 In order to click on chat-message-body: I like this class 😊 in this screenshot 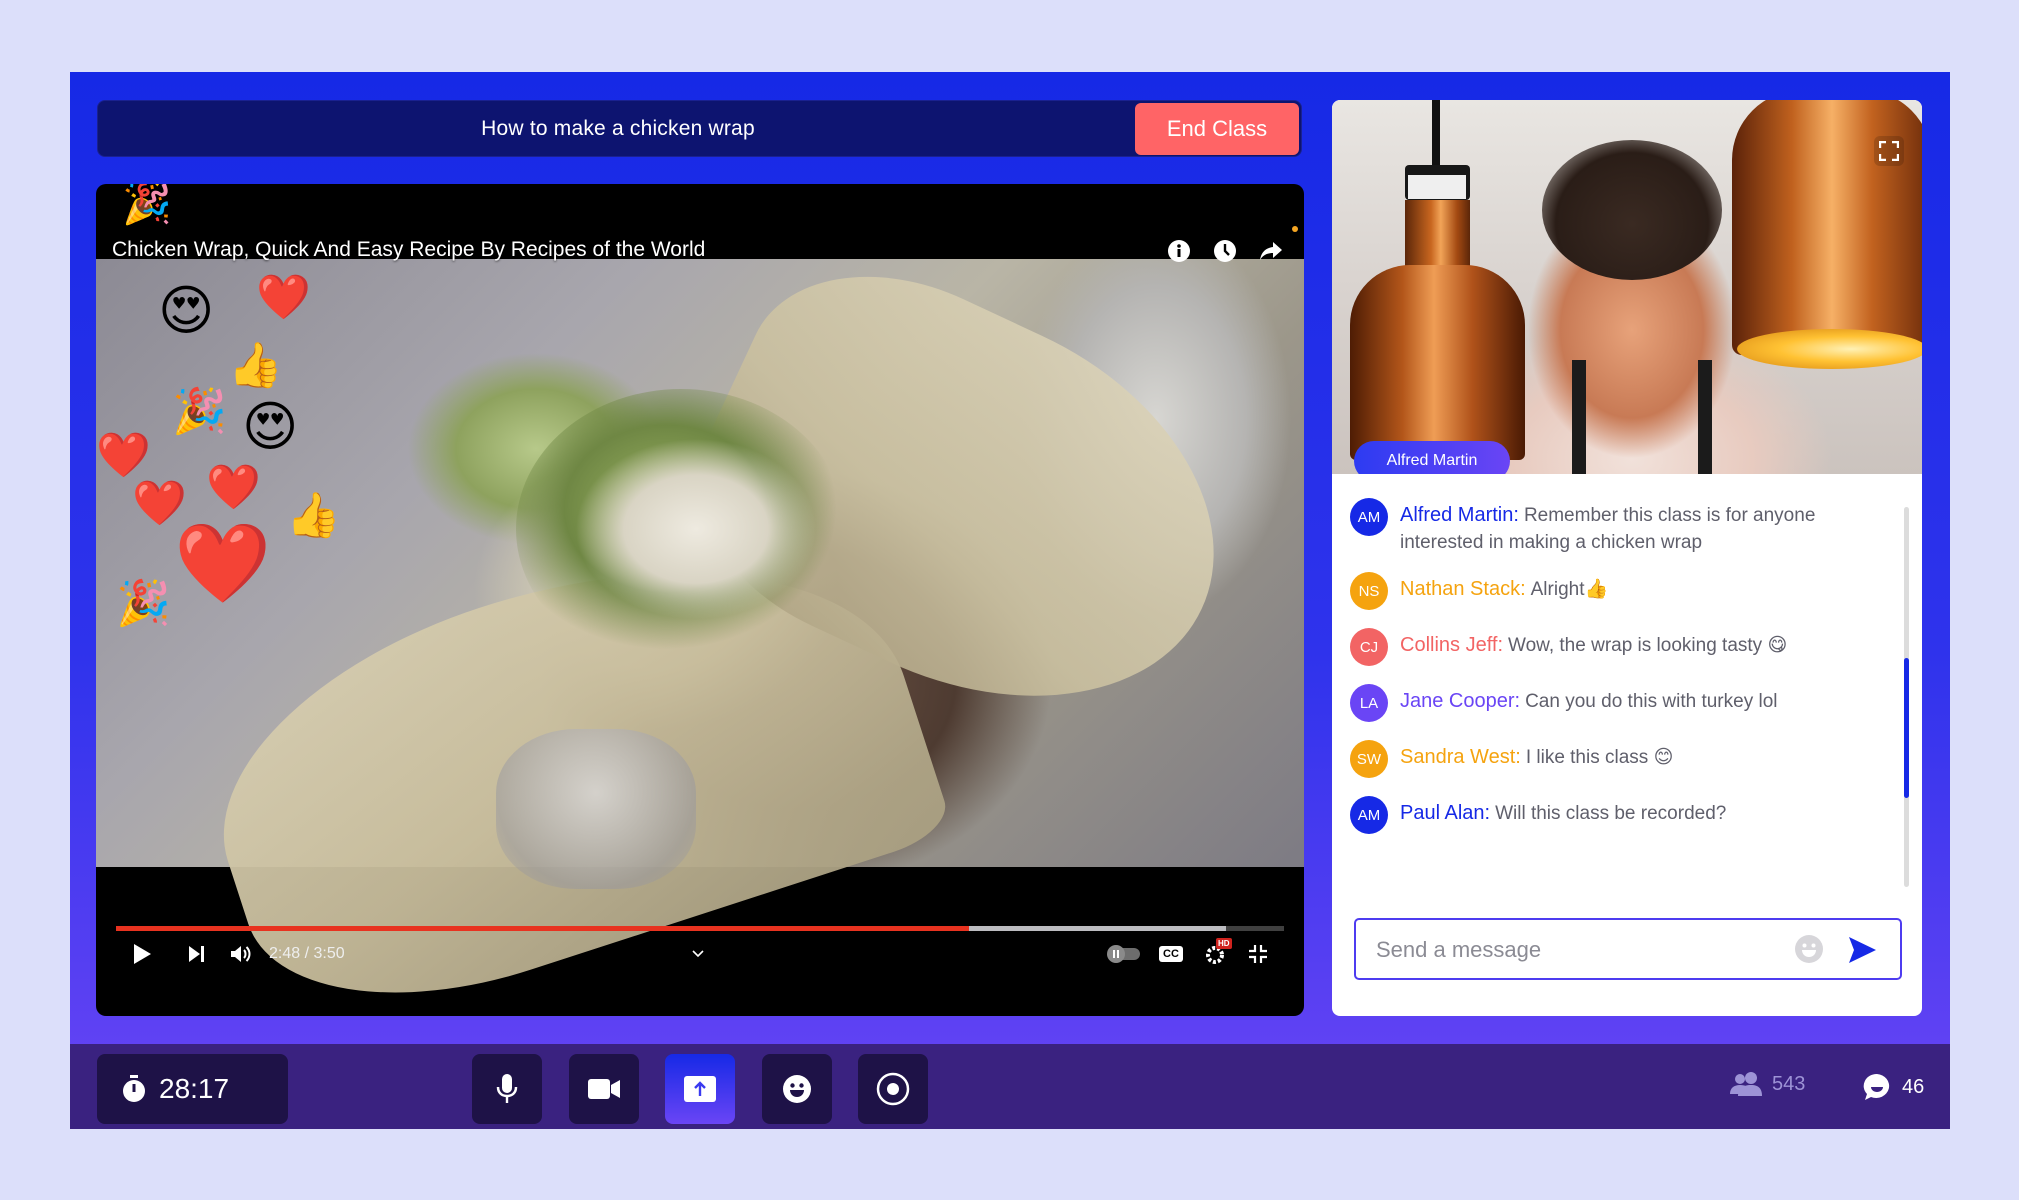, I will do `click(1599, 757)`.